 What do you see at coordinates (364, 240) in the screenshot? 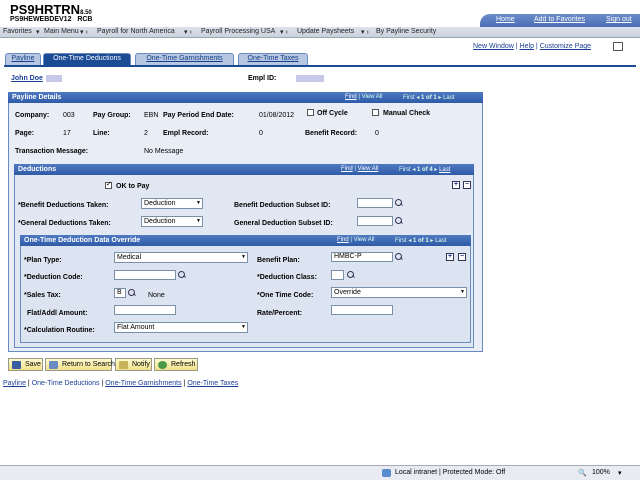
I see `override-view-all: View All` at bounding box center [364, 240].